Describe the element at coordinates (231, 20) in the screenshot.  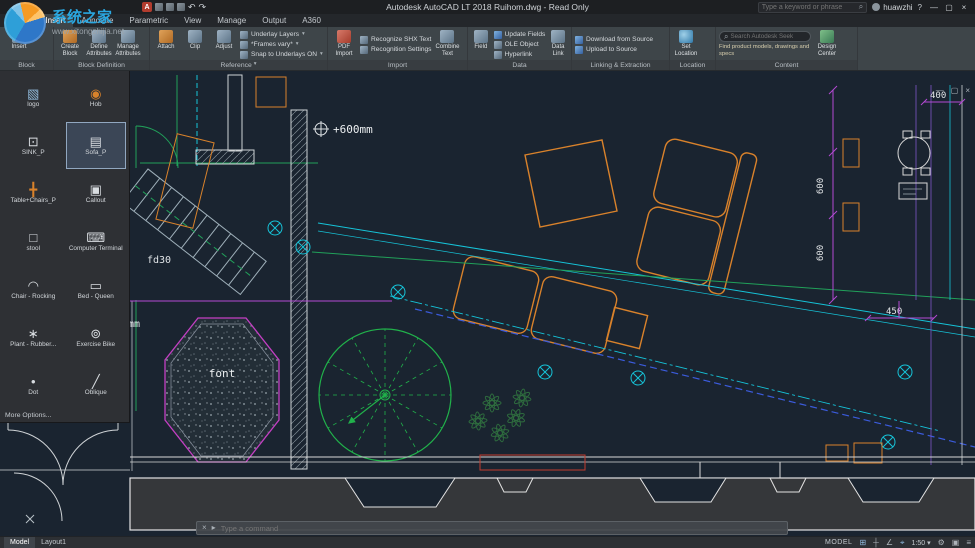
I see `ribbon-tab-manage: Manage` at that location.